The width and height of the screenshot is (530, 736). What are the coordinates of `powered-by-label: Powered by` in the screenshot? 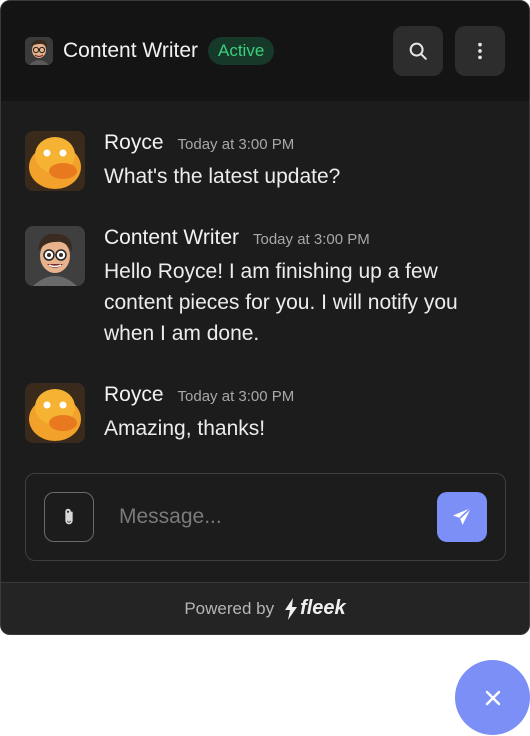 It's located at (229, 608).